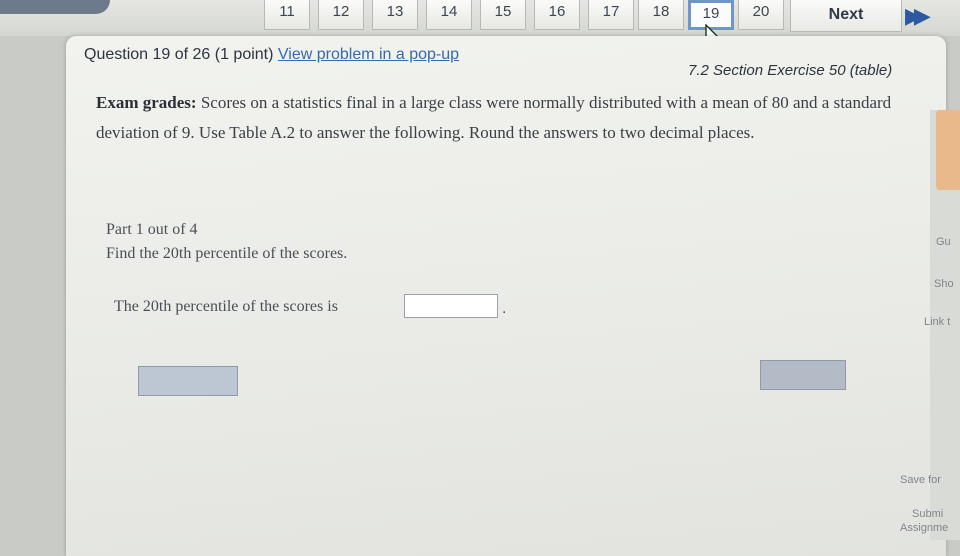  What do you see at coordinates (937, 322) in the screenshot?
I see `side-item-link: Link t` at bounding box center [937, 322].